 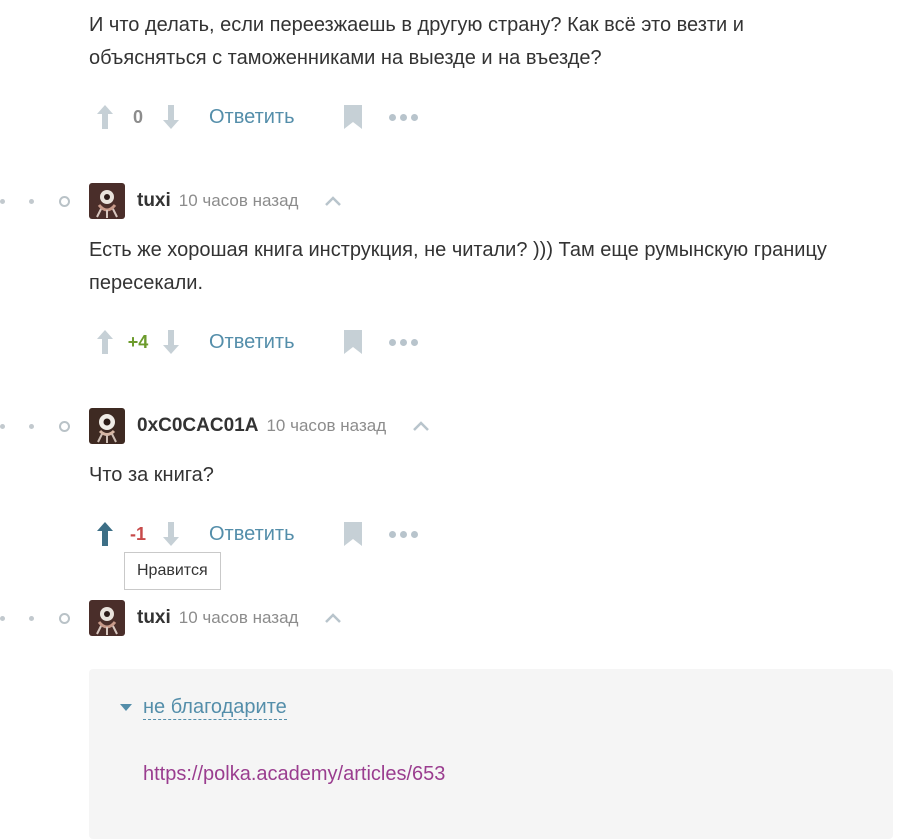 I want to click on username: 0xC0CAC01A, so click(x=197, y=426).